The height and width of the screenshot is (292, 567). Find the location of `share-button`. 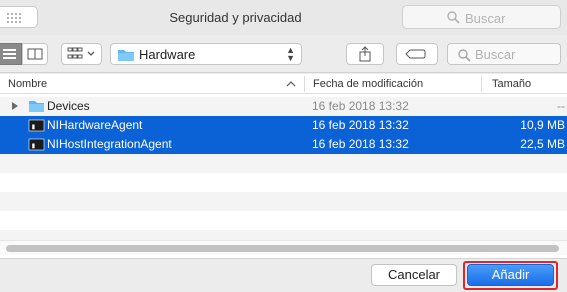

share-button is located at coordinates (365, 54).